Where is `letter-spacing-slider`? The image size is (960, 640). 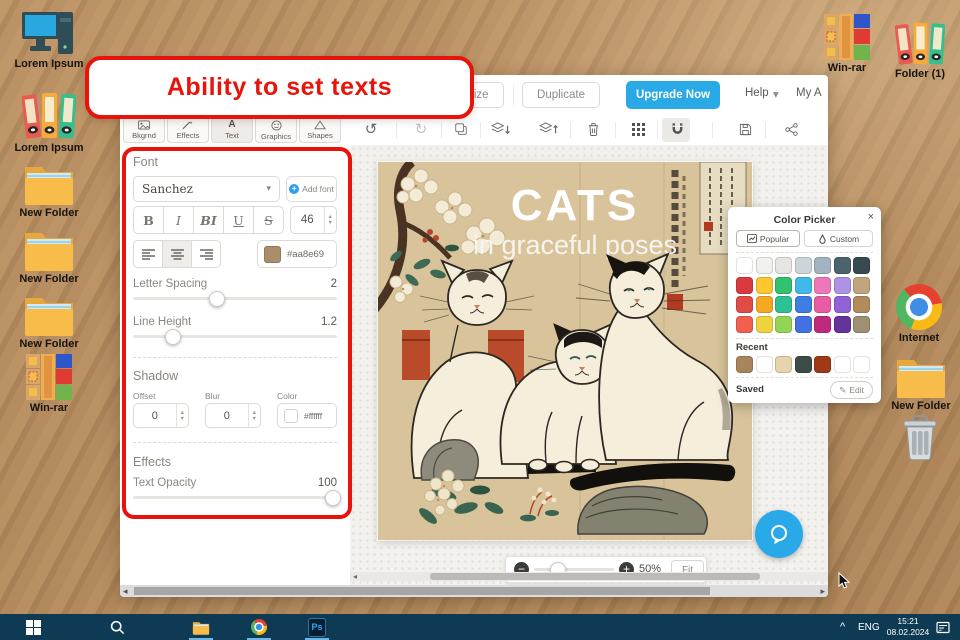
letter-spacing-slider is located at coordinates (235, 299).